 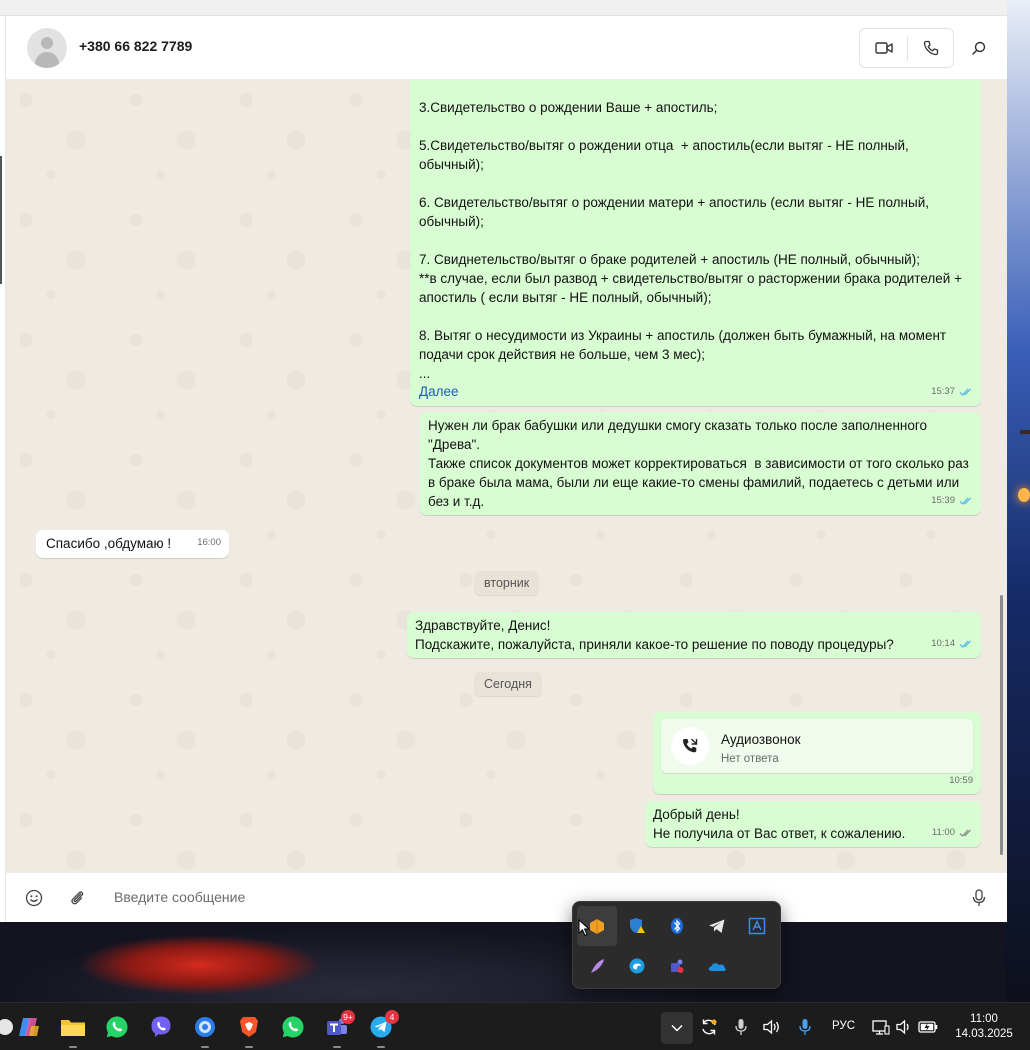 I want to click on translator-icon, so click(x=757, y=926).